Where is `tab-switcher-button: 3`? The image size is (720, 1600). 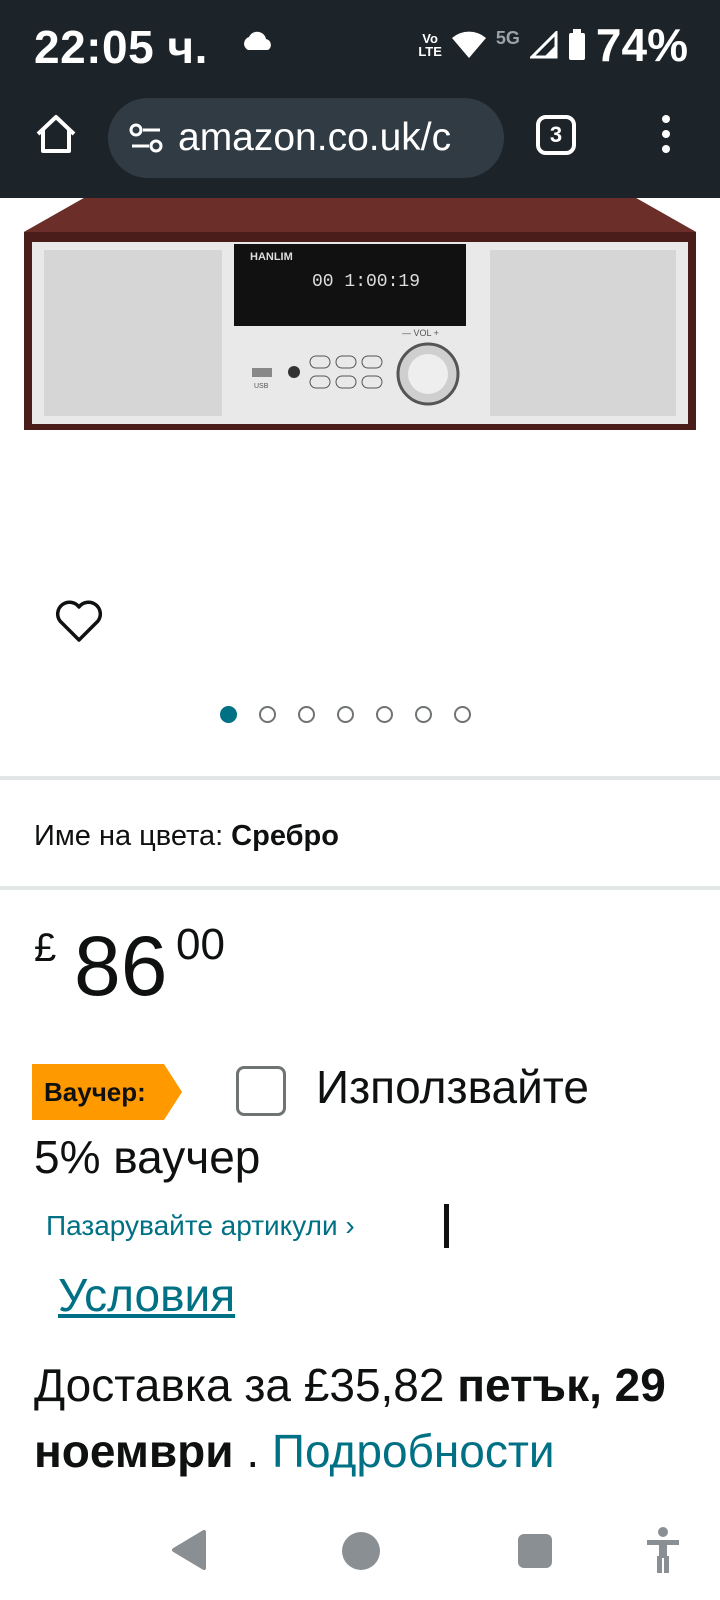
tab-switcher-button: 3 is located at coordinates (556, 135).